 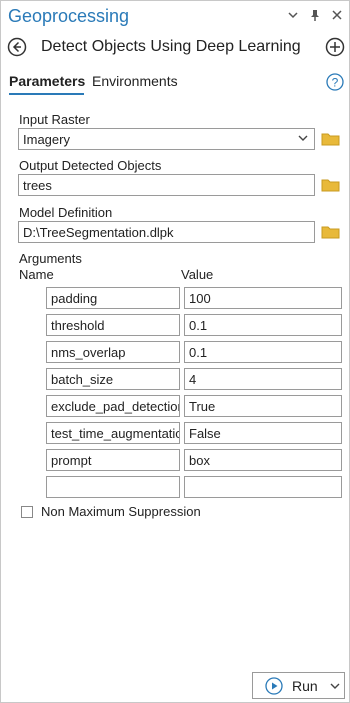 What do you see at coordinates (113, 460) in the screenshot?
I see `argument-name-cell: prompt` at bounding box center [113, 460].